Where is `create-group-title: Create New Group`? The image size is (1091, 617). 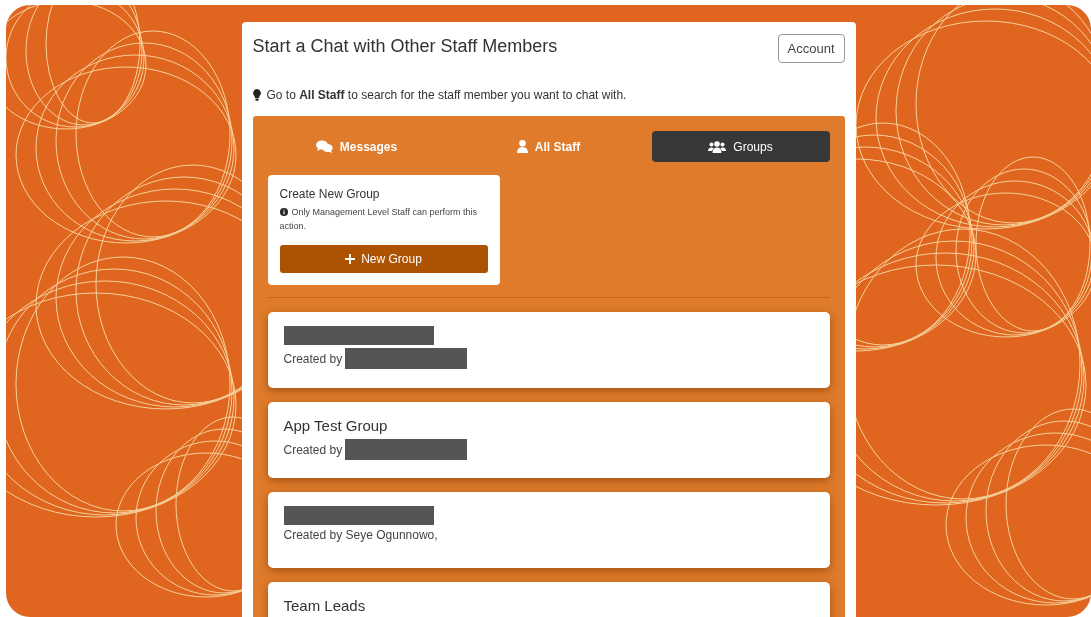 create-group-title: Create New Group is located at coordinates (330, 194).